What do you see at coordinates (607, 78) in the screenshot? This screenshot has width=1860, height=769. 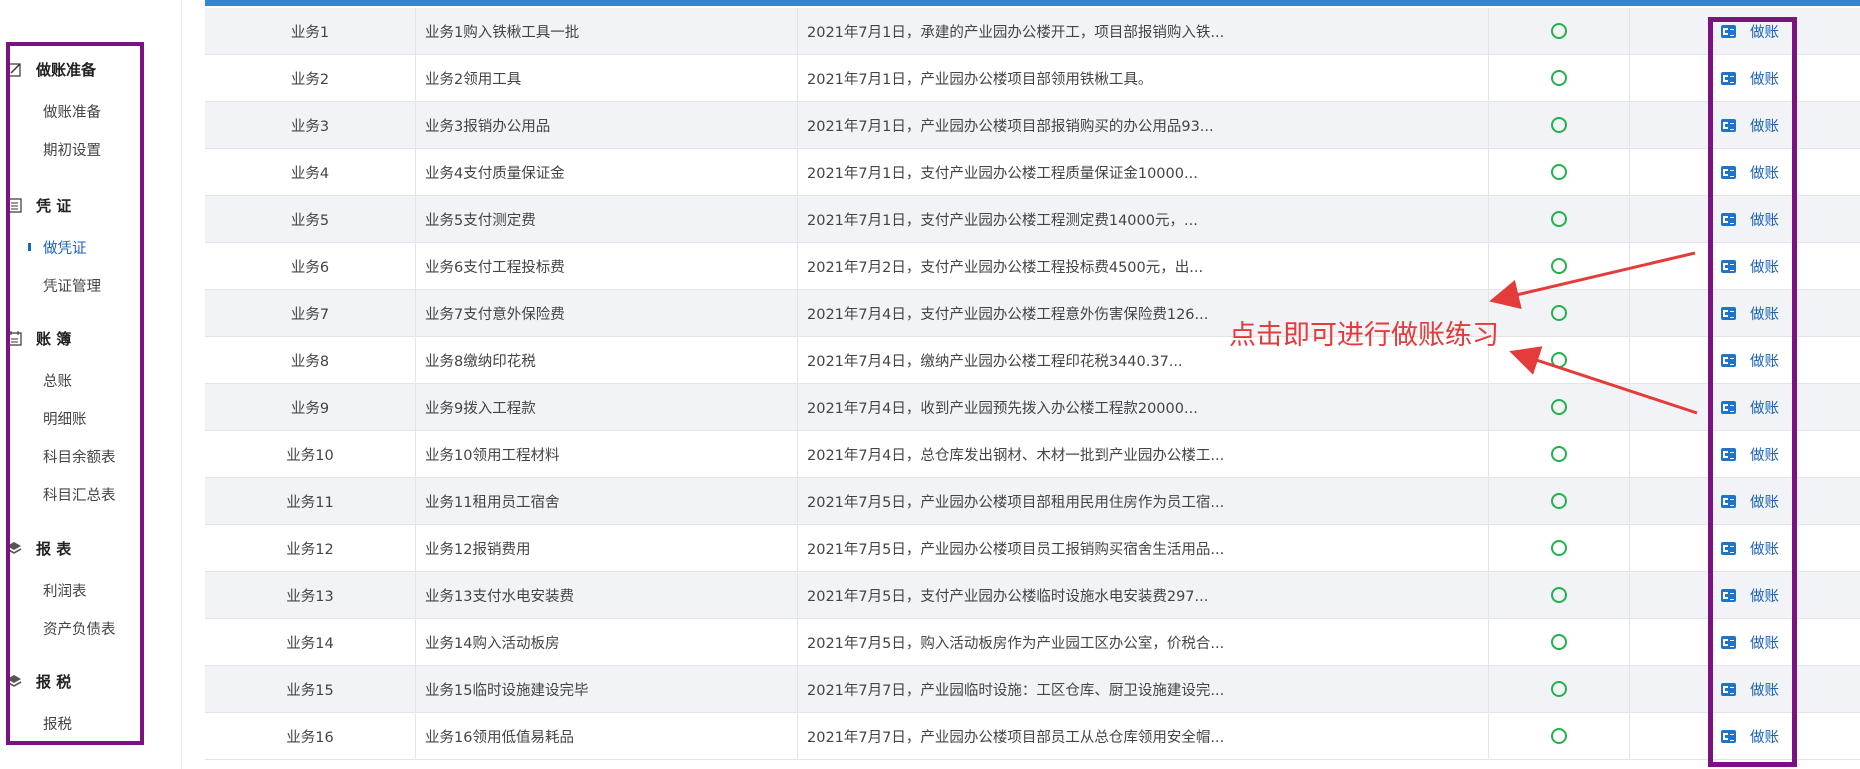 I see `business-title-cell: 业务2领用工具` at bounding box center [607, 78].